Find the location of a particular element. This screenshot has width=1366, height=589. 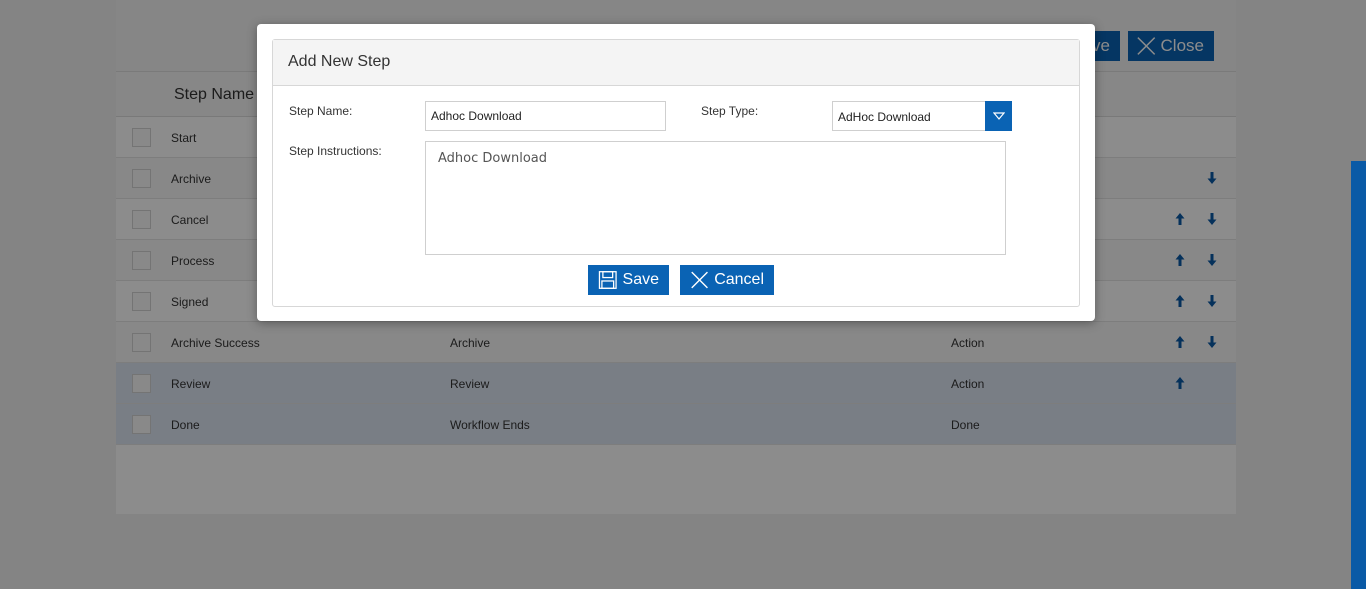

save-button-label: Save is located at coordinates (640, 279).